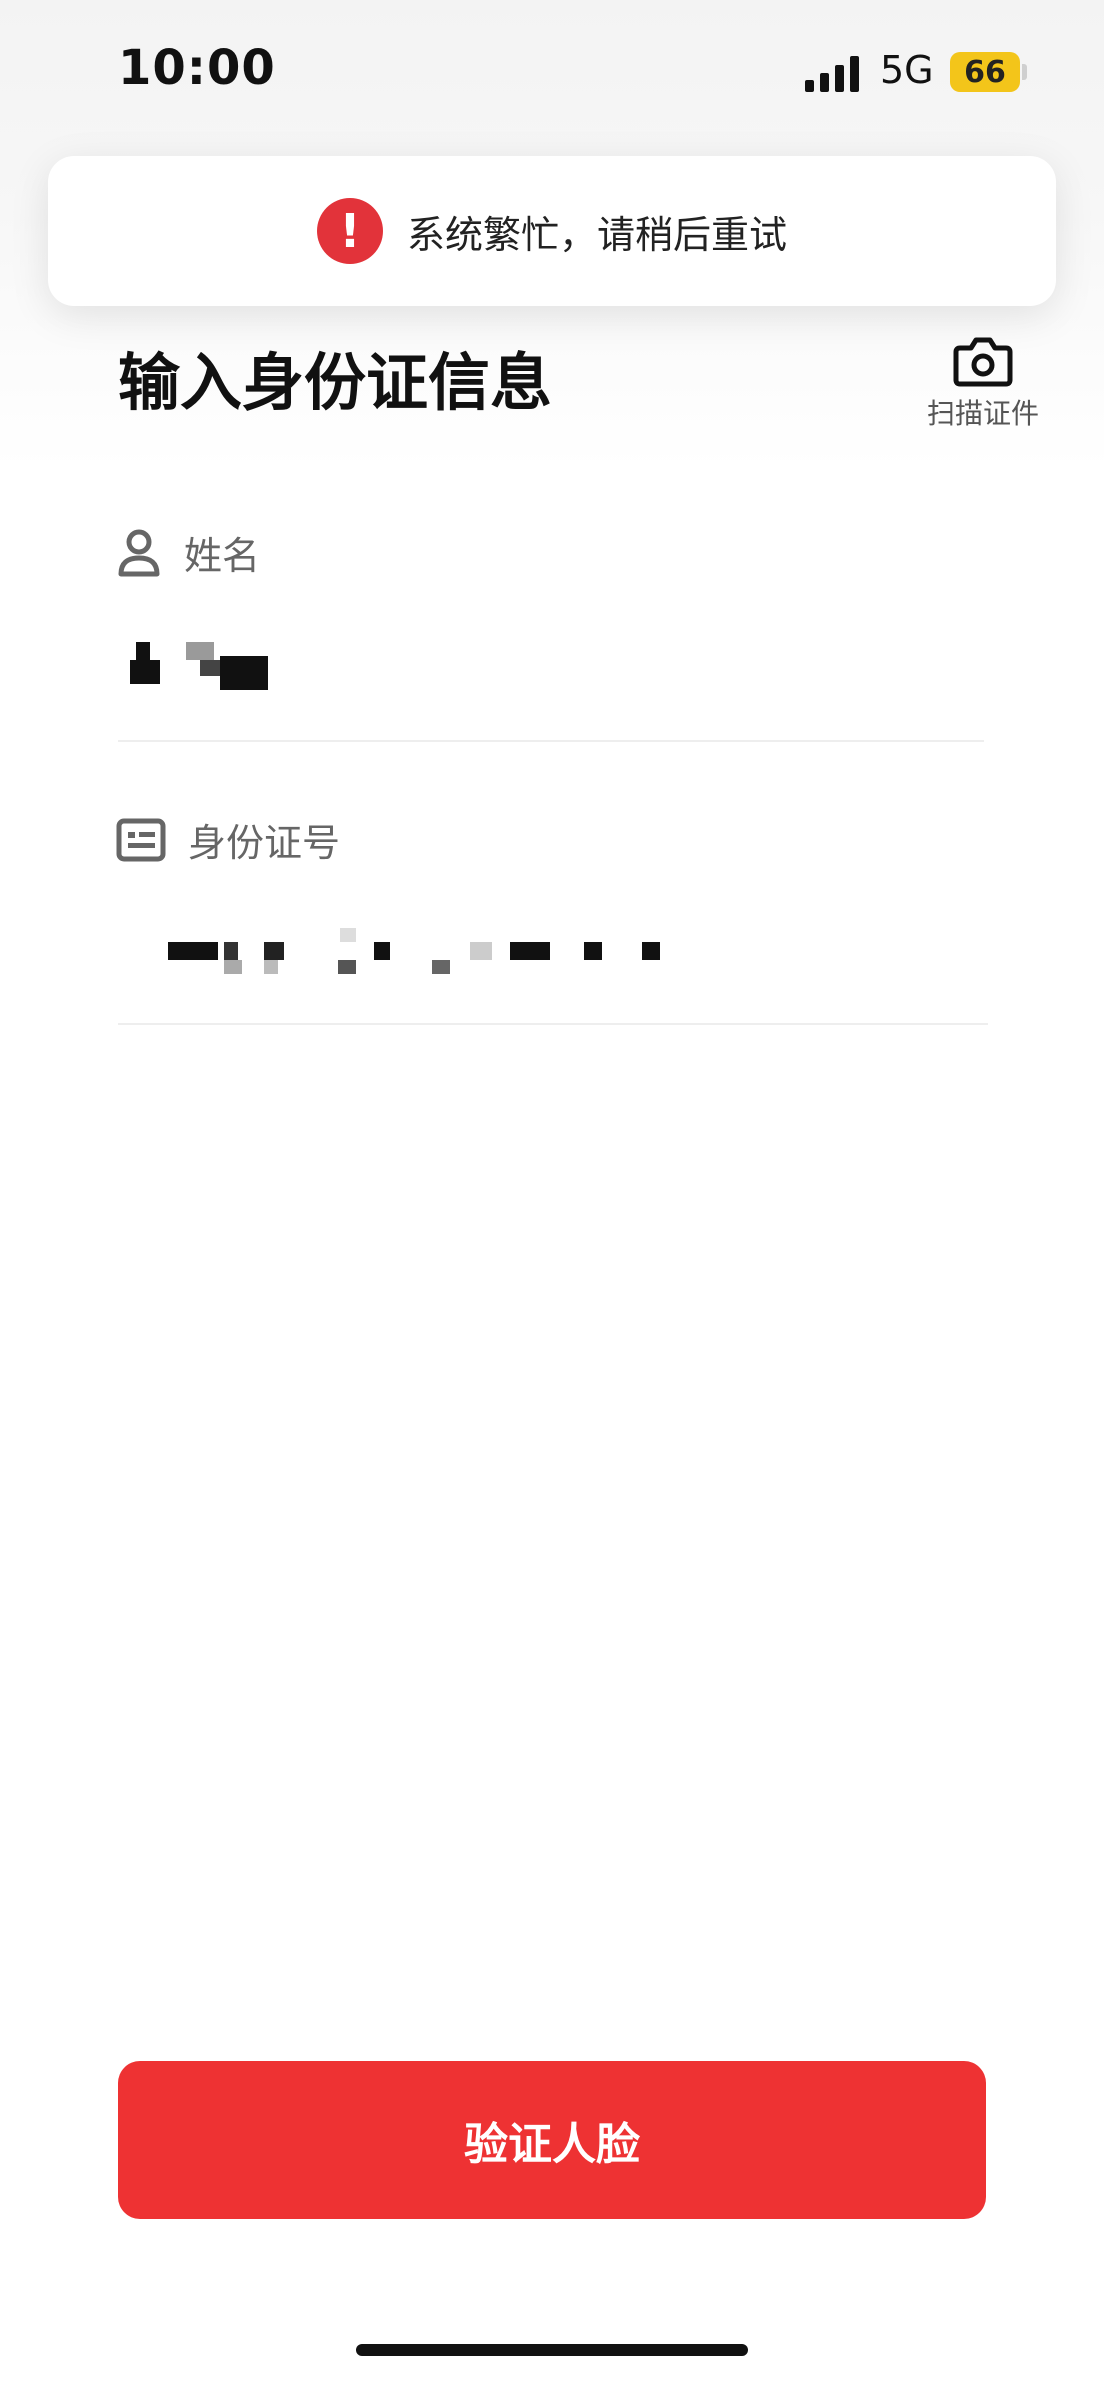 This screenshot has width=1104, height=2389. Describe the element at coordinates (222, 556) in the screenshot. I see `name-label: 姓名` at that location.